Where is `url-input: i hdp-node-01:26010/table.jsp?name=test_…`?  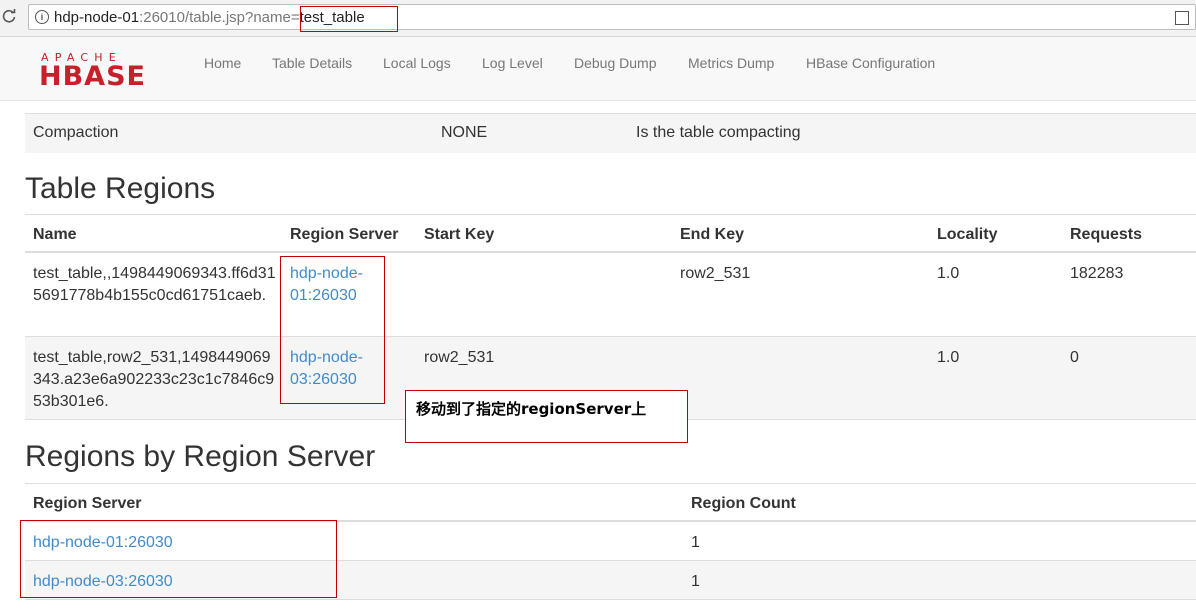 url-input: i hdp-node-01:26010/table.jsp?name=test_… is located at coordinates (612, 17).